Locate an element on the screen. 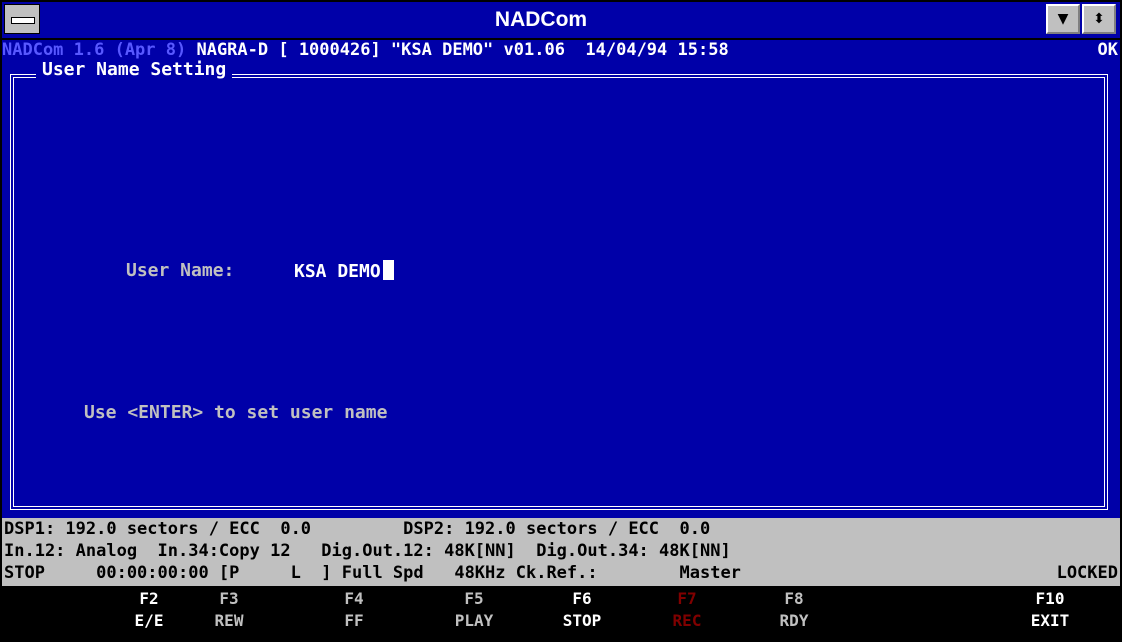  fkey-key: F3 is located at coordinates (229, 598).